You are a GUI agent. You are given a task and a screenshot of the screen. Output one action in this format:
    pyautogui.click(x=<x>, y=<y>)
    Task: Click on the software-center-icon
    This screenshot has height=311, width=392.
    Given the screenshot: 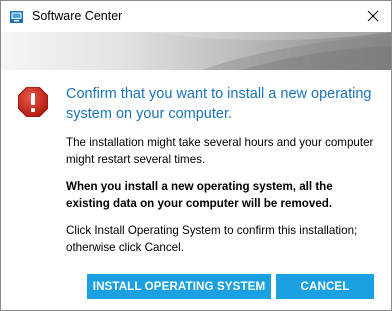 What is the action you would take?
    pyautogui.click(x=16, y=16)
    